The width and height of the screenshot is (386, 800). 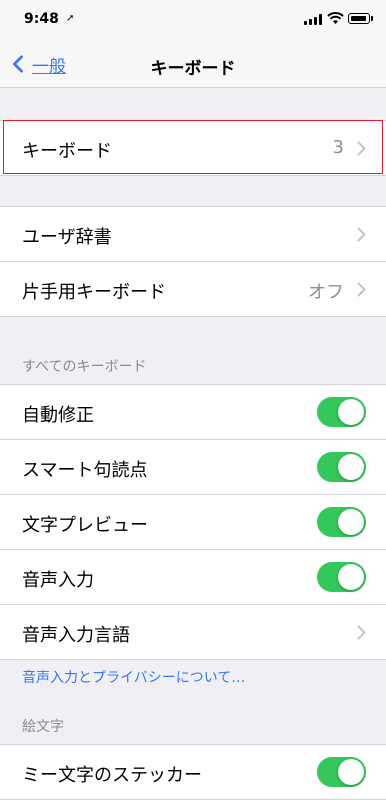 What do you see at coordinates (94, 292) in the screenshot?
I see `one-handed-keyboard-label: 片手用キーボード` at bounding box center [94, 292].